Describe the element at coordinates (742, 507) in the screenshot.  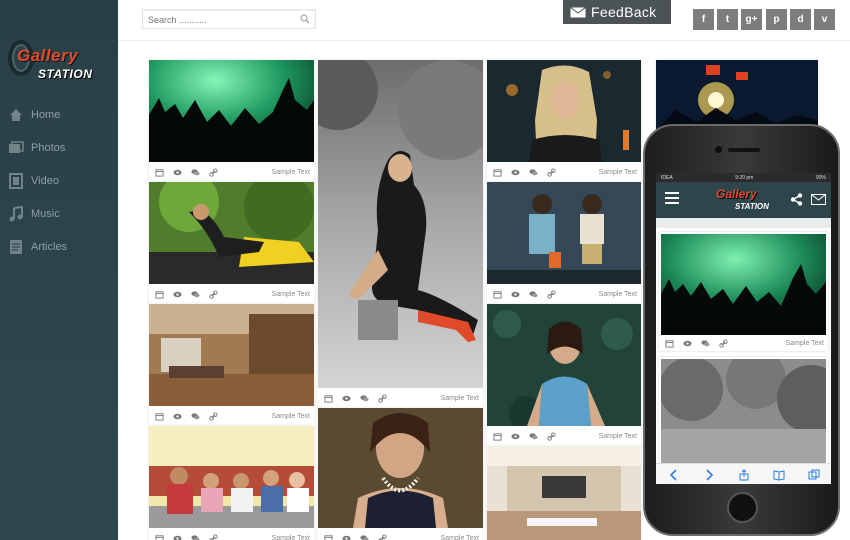
I see `phone-home-button` at that location.